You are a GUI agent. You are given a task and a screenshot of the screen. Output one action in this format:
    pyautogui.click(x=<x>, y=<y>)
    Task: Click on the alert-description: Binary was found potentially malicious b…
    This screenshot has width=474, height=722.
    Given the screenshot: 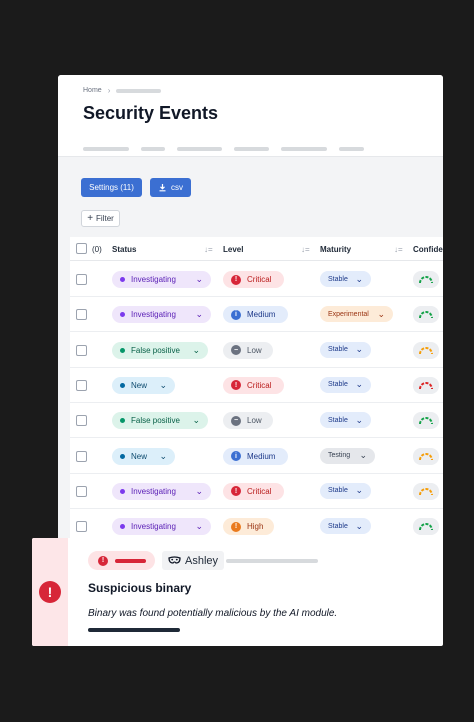 What is the action you would take?
    pyautogui.click(x=213, y=613)
    